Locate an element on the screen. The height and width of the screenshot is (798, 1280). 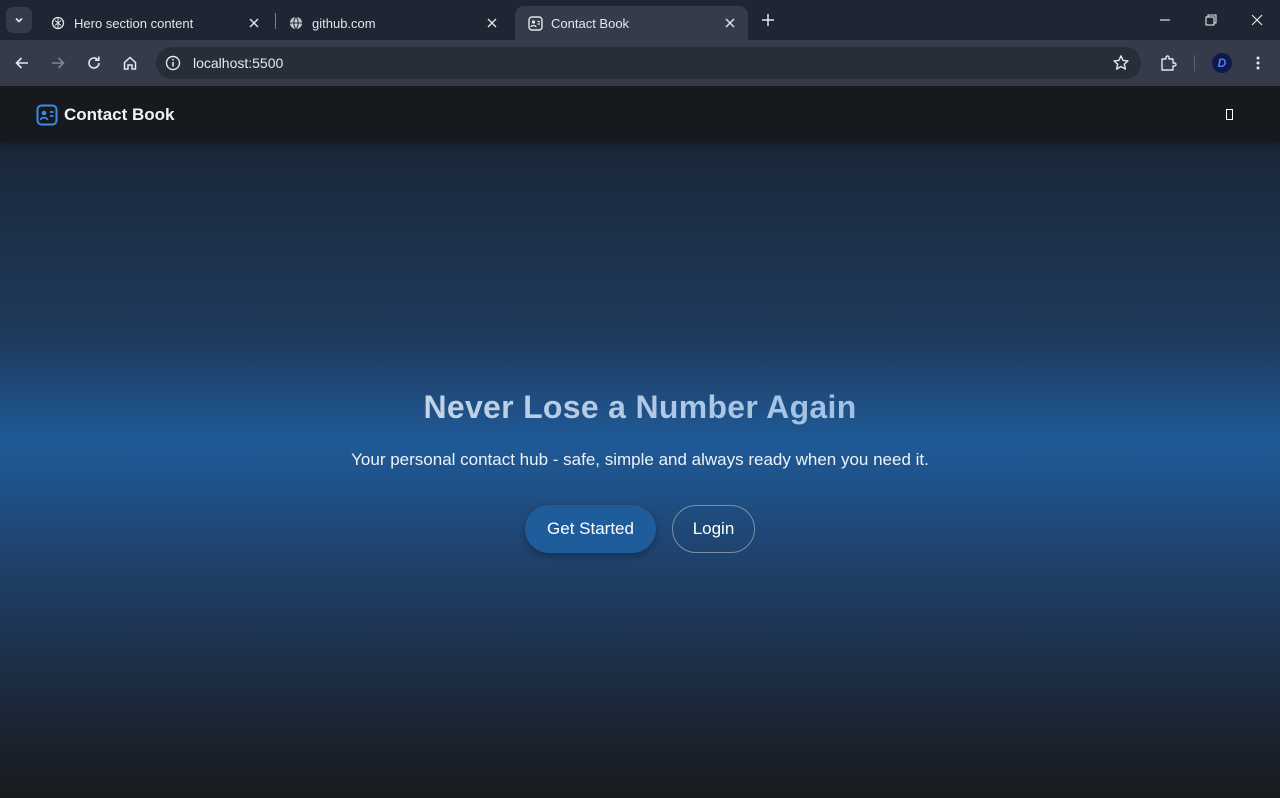
profile-initial: D is located at coordinates (1222, 63).